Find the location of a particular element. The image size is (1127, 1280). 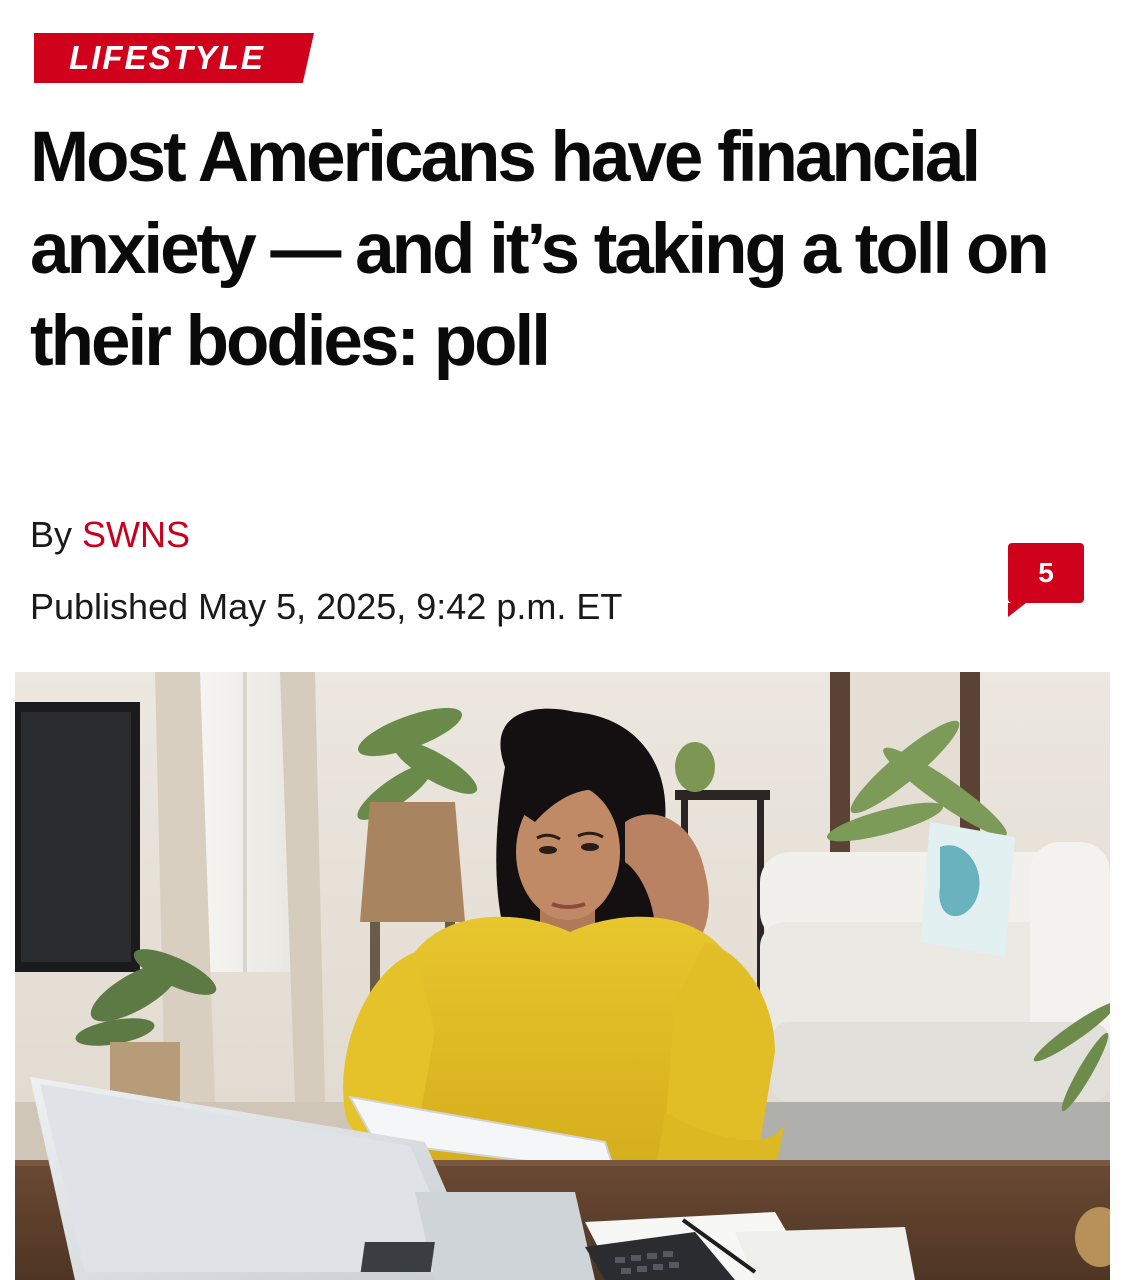

byline: By SWNS is located at coordinates (110, 535).